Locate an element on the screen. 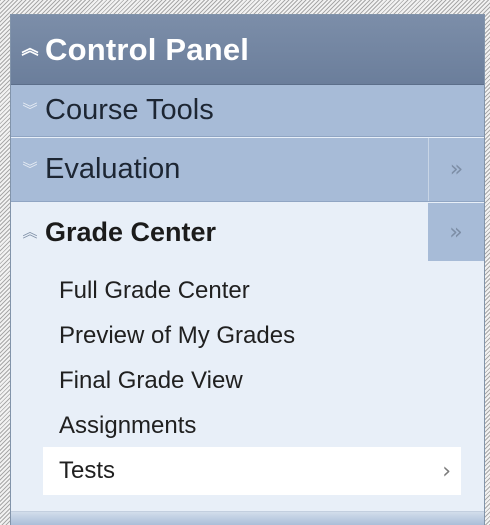  section-evaluation: ︾ Evaluation » is located at coordinates (247, 170).